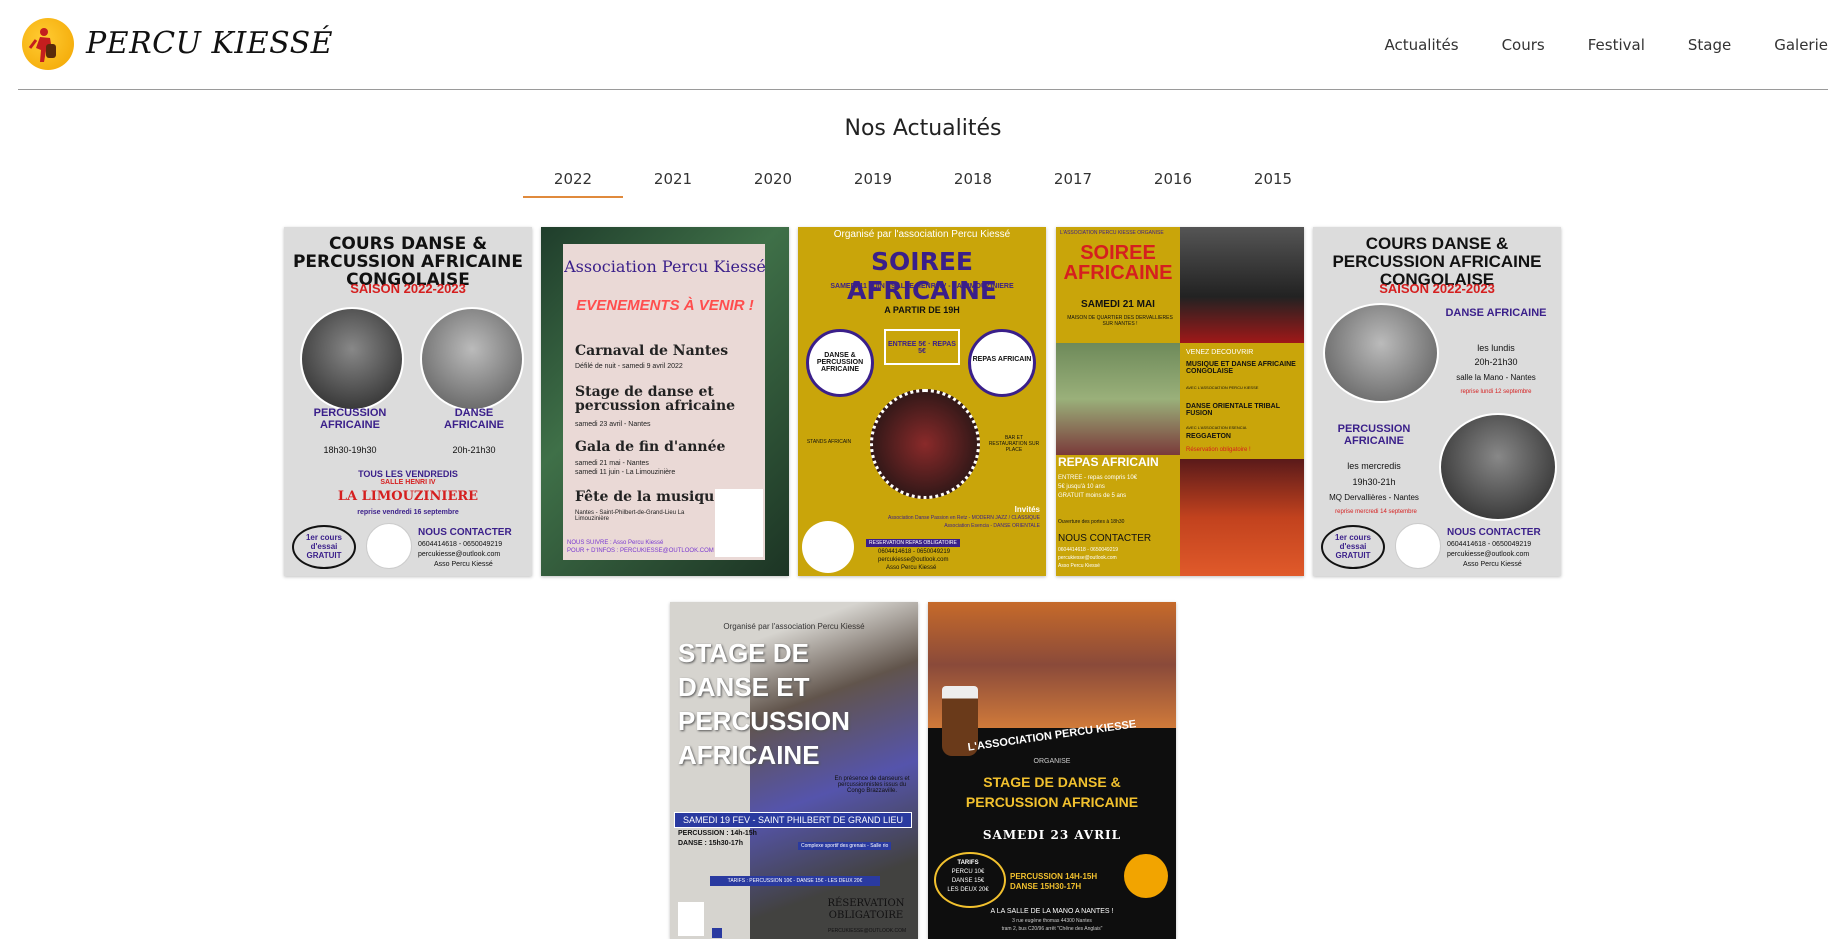  What do you see at coordinates (1584, 45) in the screenshot?
I see `main-nav: Actualités Cours Festival Stage Galerie` at bounding box center [1584, 45].